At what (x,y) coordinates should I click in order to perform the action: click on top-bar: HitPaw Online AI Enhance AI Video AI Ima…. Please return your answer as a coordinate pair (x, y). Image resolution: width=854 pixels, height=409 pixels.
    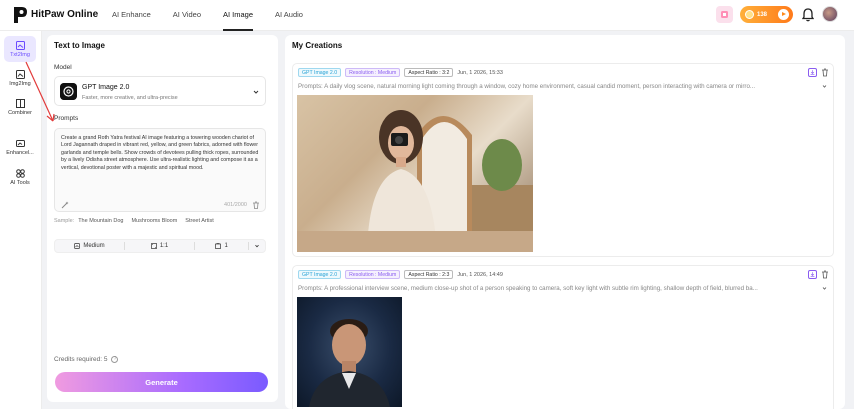
    Looking at the image, I should click on (427, 15).